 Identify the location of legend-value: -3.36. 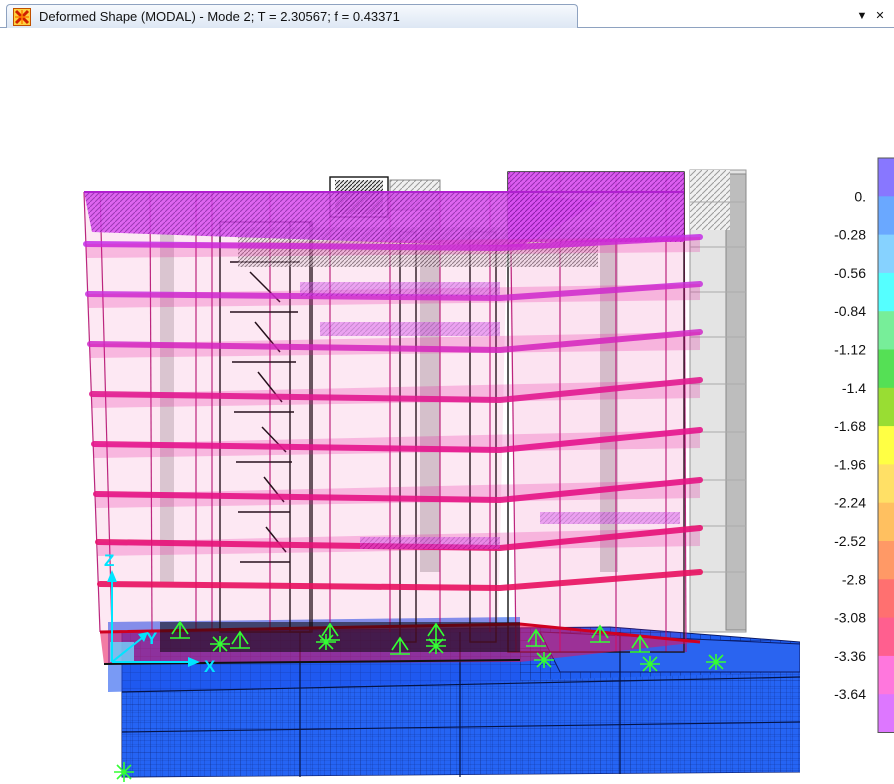
(850, 656).